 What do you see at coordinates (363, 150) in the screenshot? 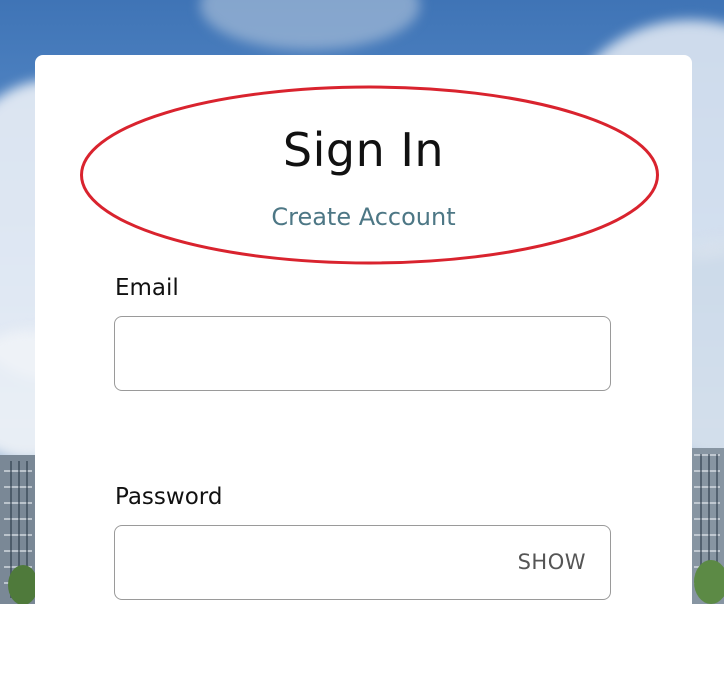
I see `page-title: Sign In` at bounding box center [363, 150].